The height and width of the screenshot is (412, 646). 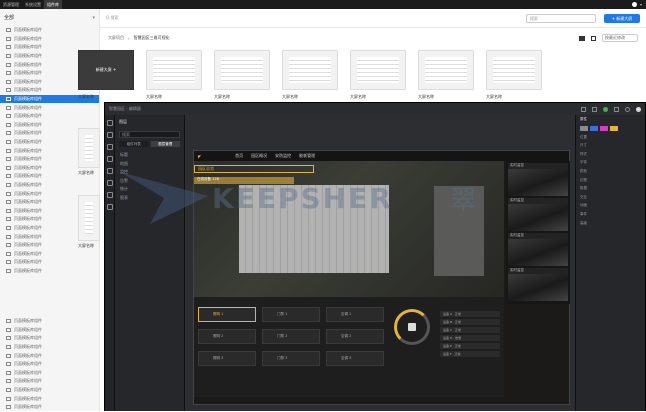 I want to click on sidebar-header: 全部 ▾, so click(x=49, y=17).